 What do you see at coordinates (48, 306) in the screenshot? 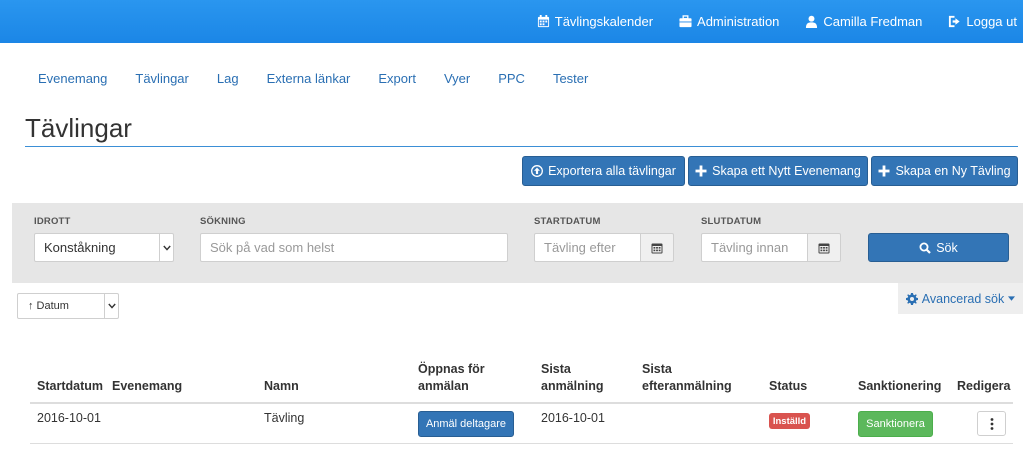
I see `sort-select-value: ↑ Datum` at bounding box center [48, 306].